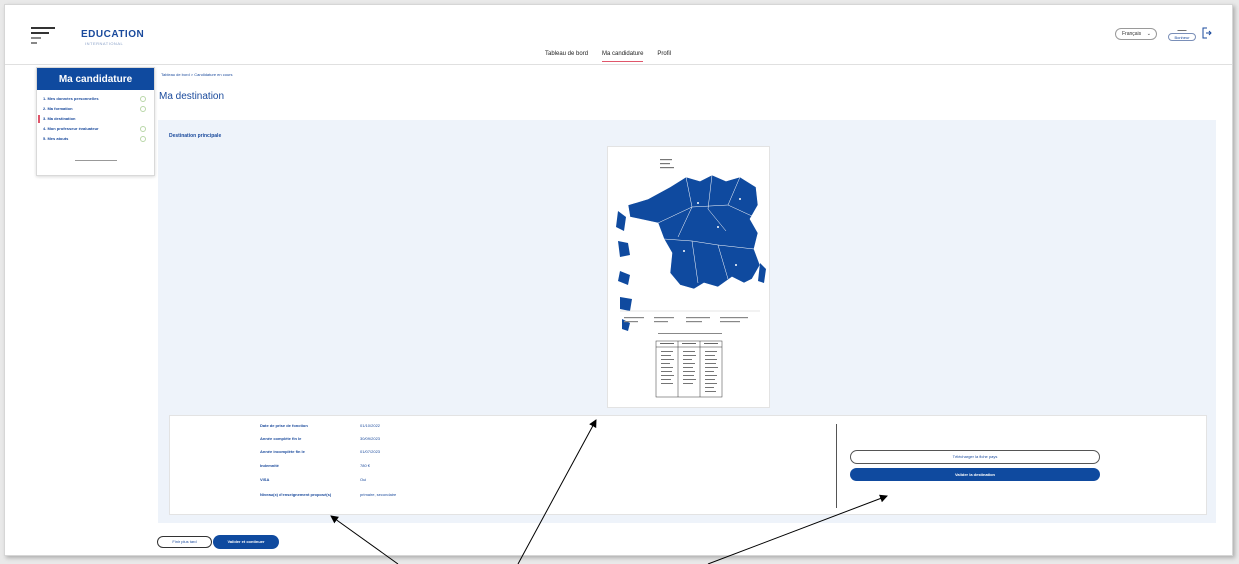  What do you see at coordinates (282, 451) in the screenshot?
I see `info-label: Année incomplète fin le` at bounding box center [282, 451].